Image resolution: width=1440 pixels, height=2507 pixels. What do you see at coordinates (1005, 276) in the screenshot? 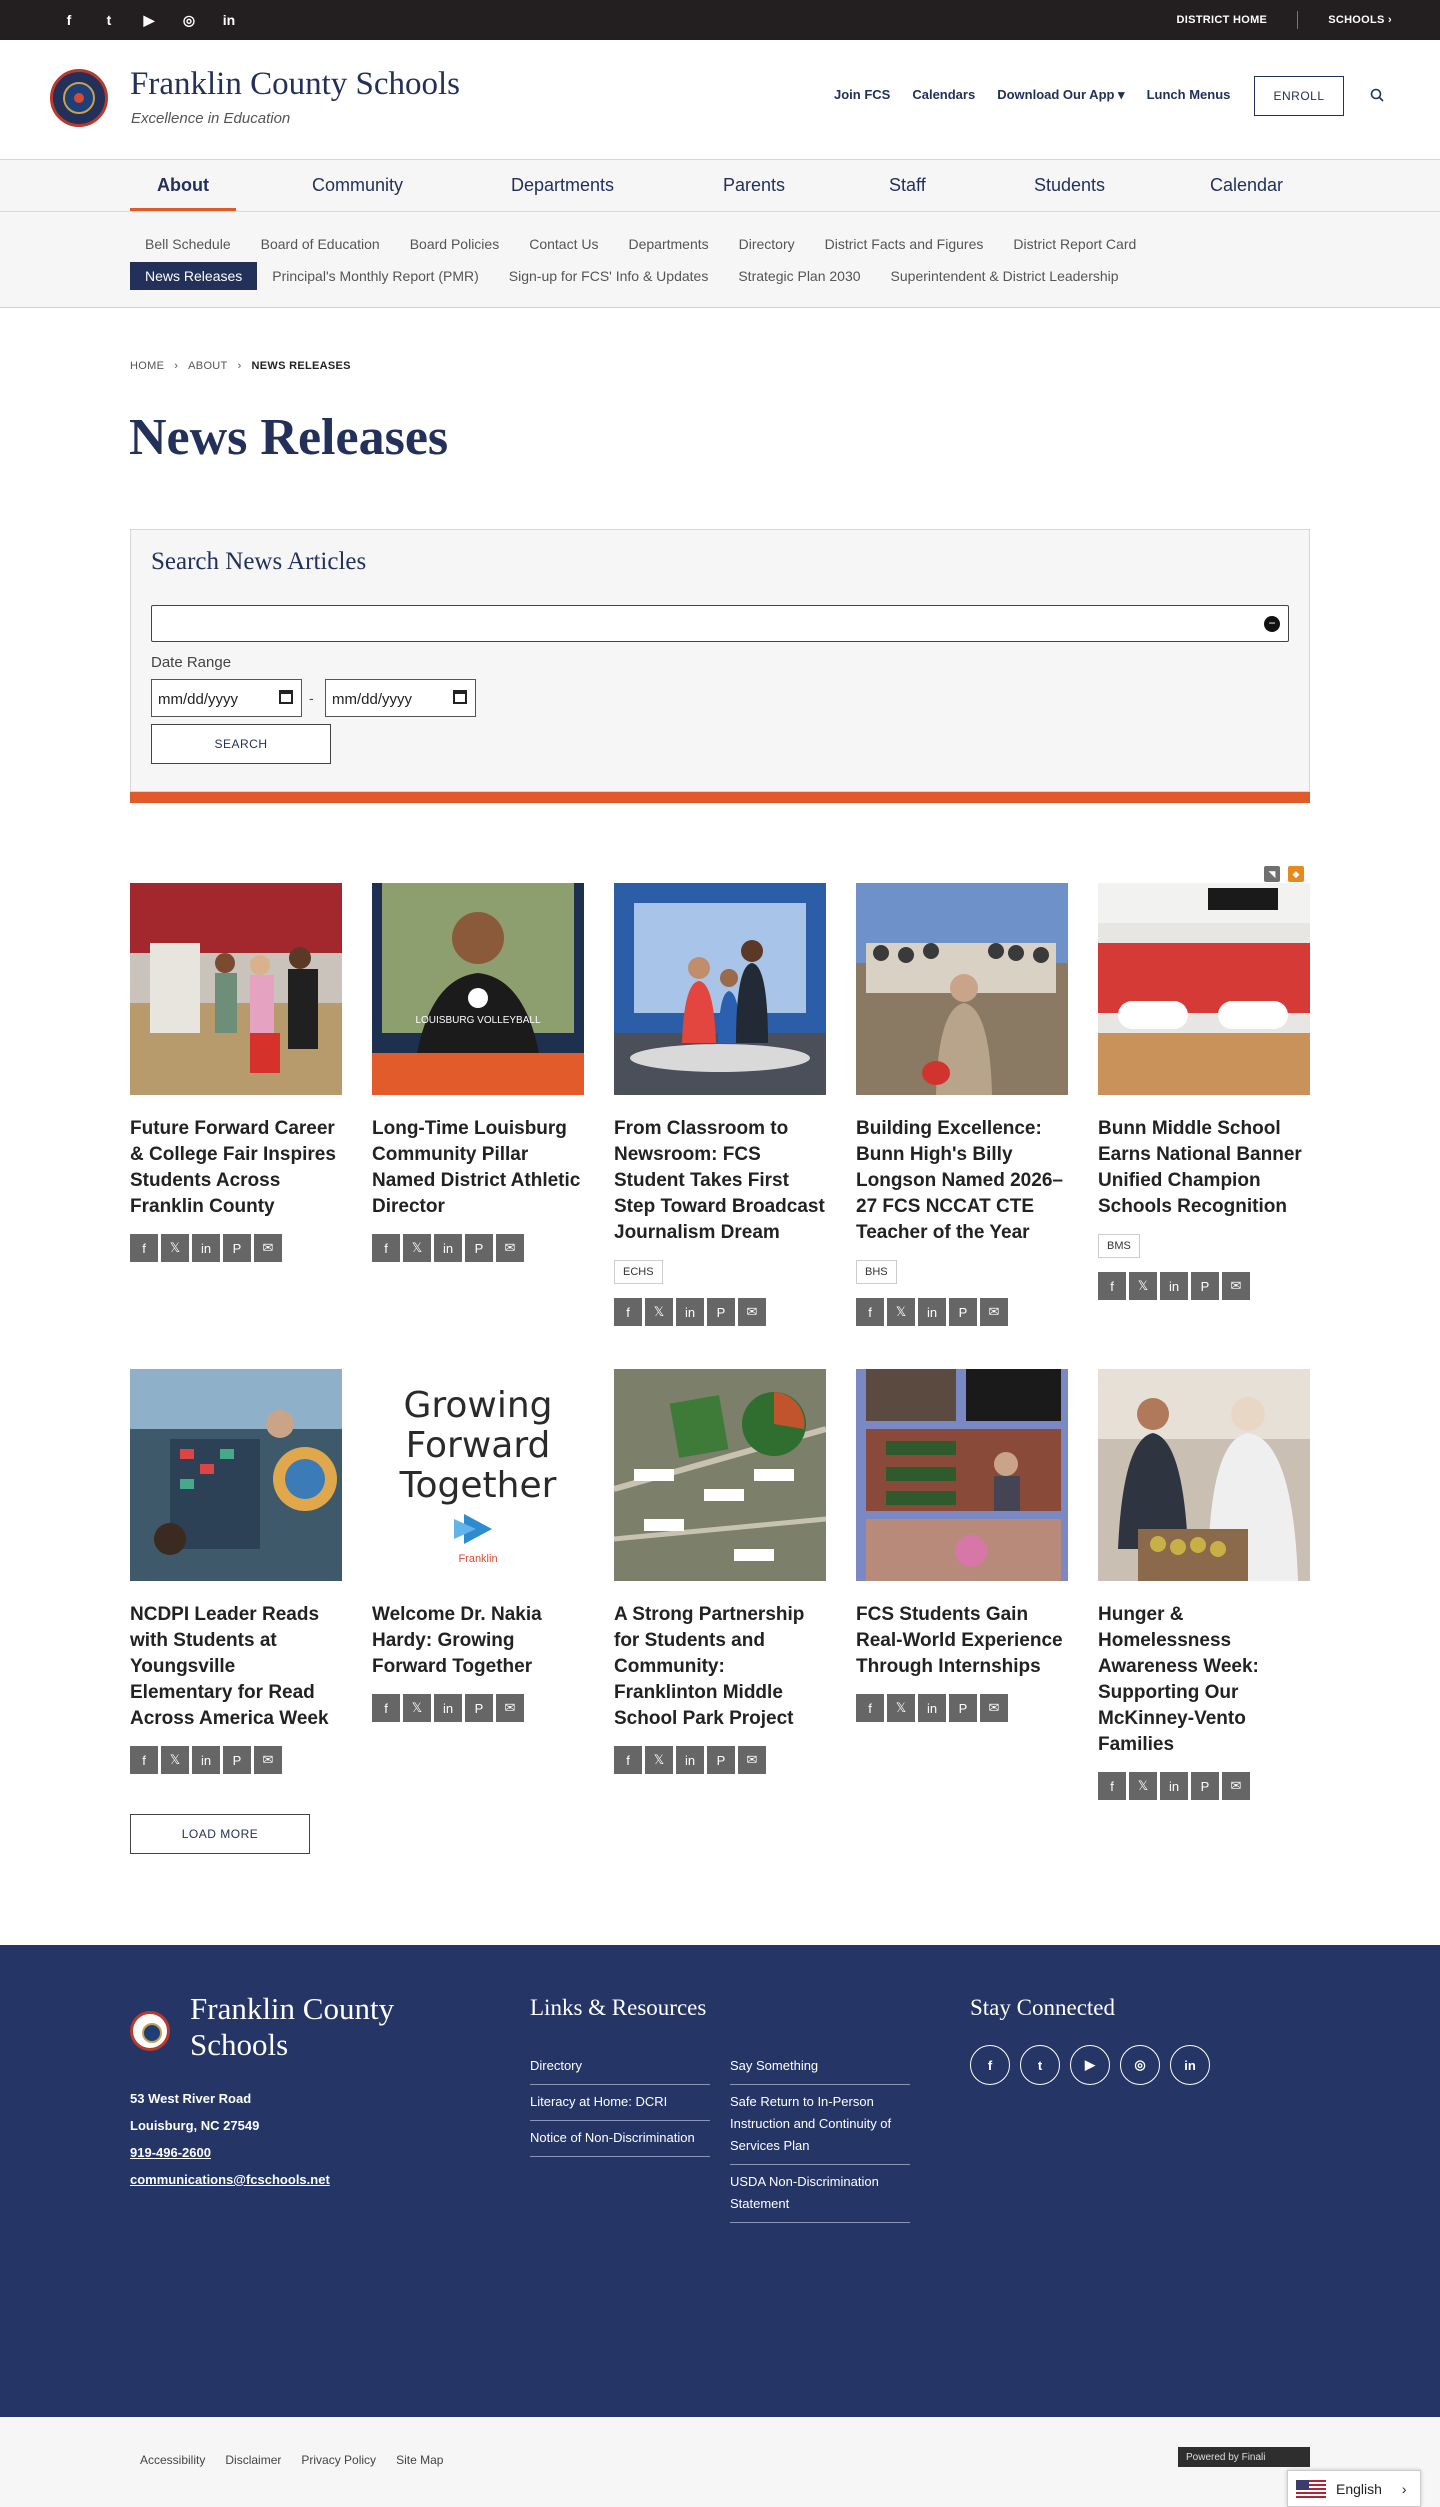
I see `subnav-superintendent: Superintendent & District Leadership` at bounding box center [1005, 276].